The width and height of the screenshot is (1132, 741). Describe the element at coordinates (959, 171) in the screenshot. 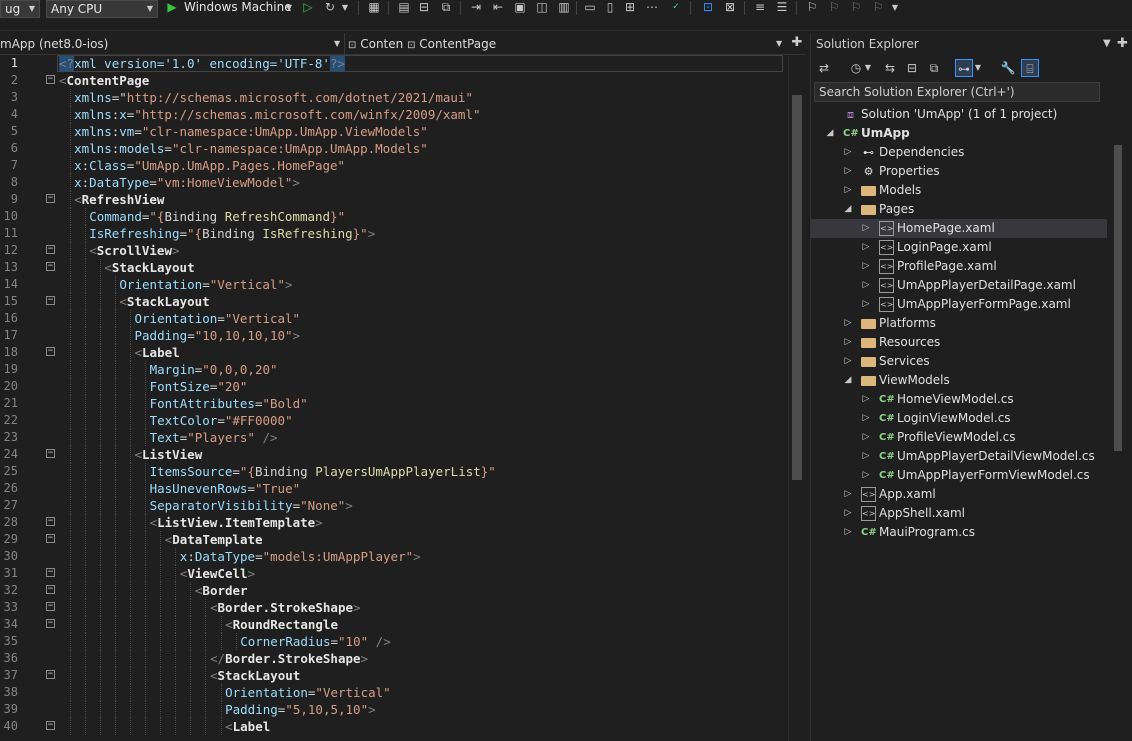

I see `tree-item: ▷ ⚙ Properties` at that location.